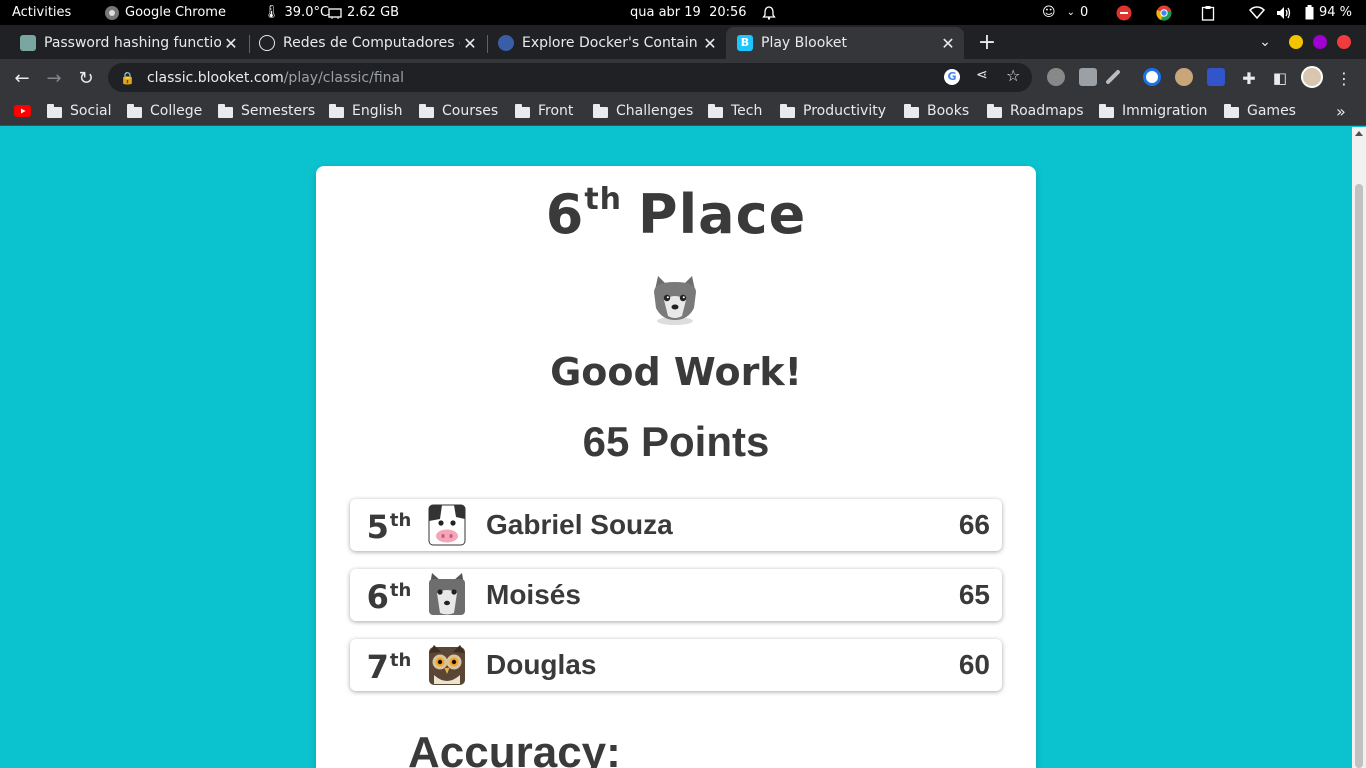  What do you see at coordinates (544, 111) in the screenshot?
I see `bookmark-folder: Front` at bounding box center [544, 111].